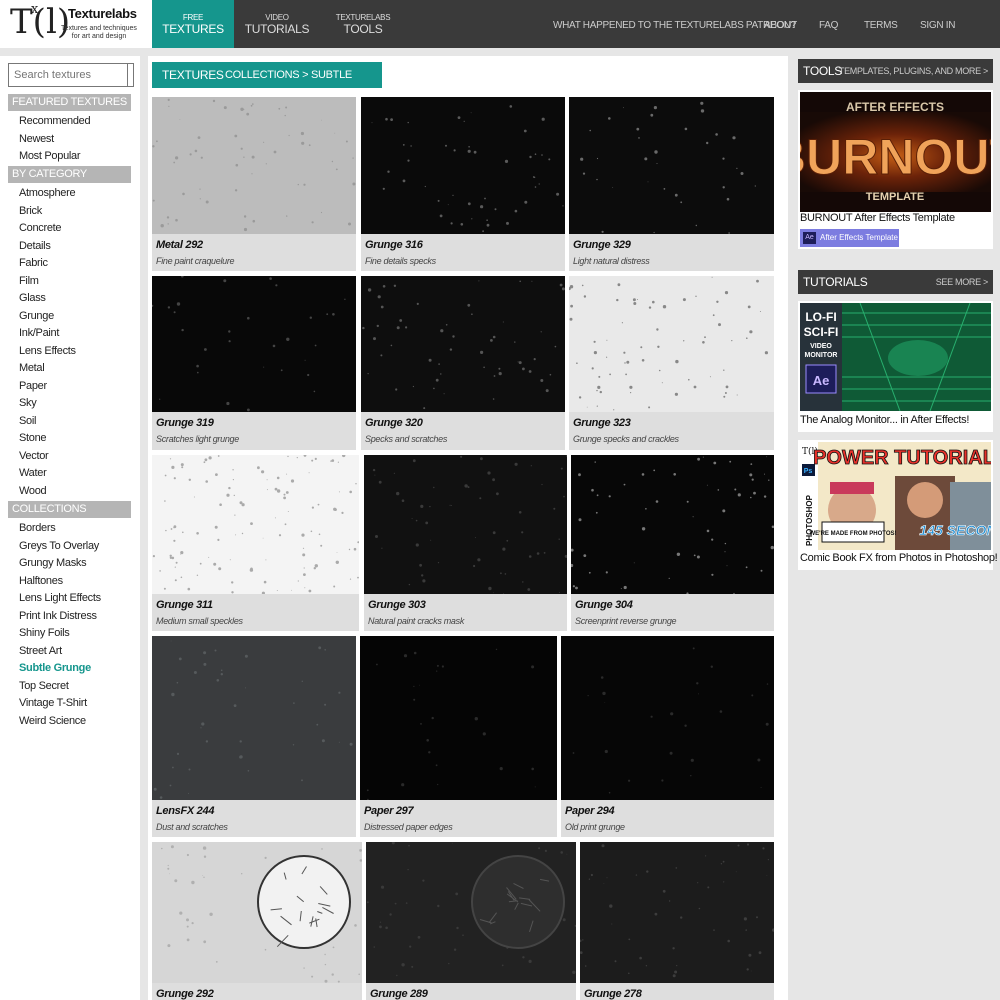 This screenshot has width=1000, height=1000. What do you see at coordinates (55, 668) in the screenshot?
I see `sidebar-item-subtle-grunge: Subtle Grunge` at bounding box center [55, 668].